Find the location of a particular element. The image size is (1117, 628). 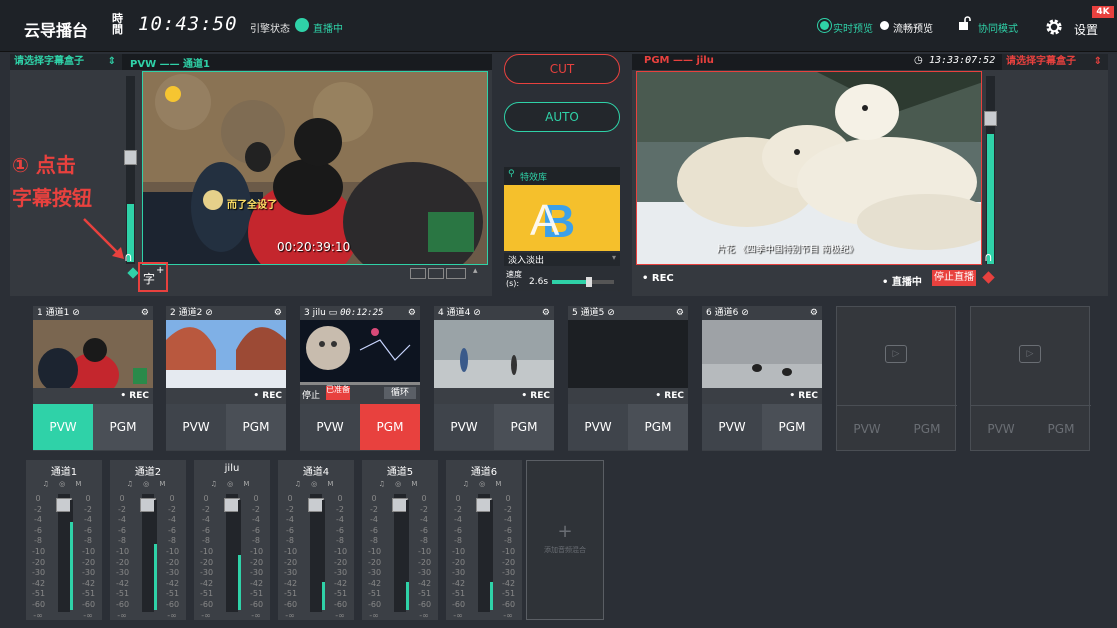

pgm-volume-handle is located at coordinates (990, 118).